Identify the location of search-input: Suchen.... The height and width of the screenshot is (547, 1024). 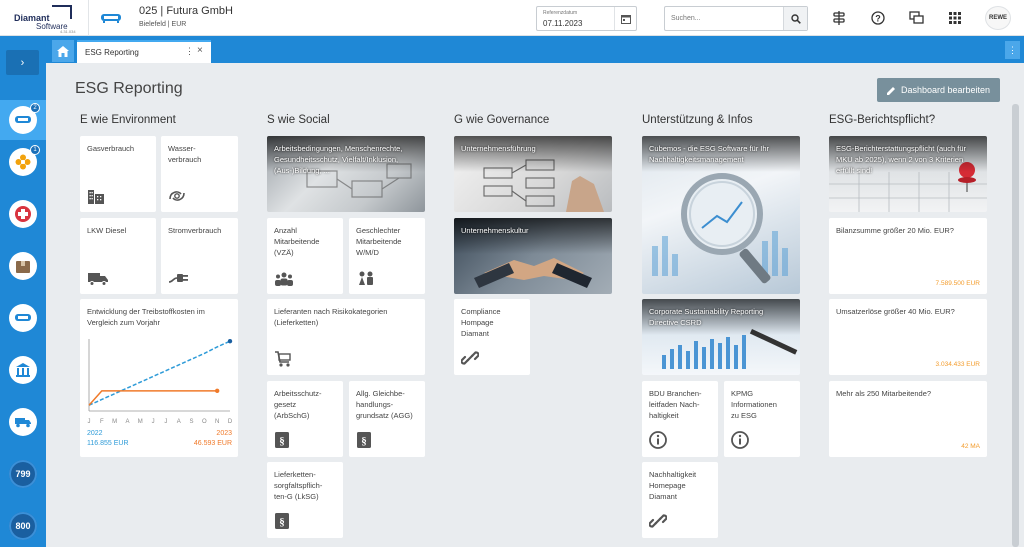
(686, 18).